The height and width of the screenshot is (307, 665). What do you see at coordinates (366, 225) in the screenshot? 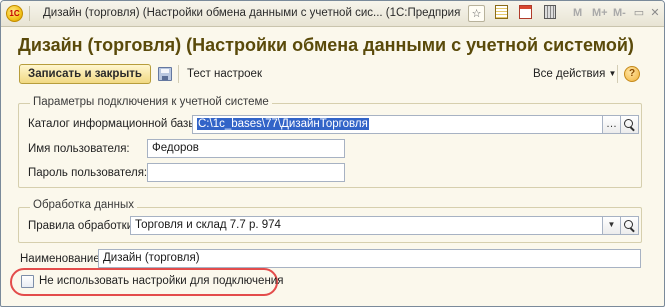
I see `rules-select: Торговля и склад 7.7 р. 974` at bounding box center [366, 225].